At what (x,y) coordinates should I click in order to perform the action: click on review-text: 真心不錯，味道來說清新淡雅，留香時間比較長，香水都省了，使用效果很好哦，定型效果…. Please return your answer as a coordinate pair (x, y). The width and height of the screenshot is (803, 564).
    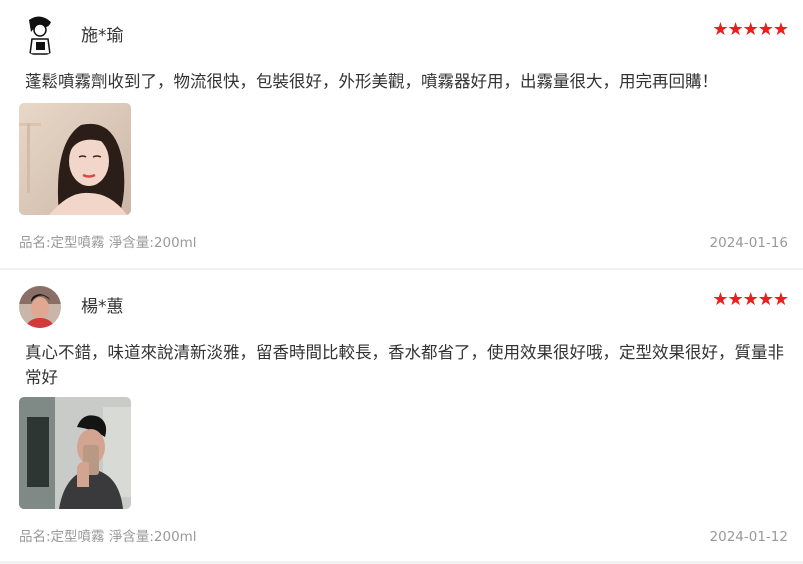
    Looking at the image, I should click on (404, 365).